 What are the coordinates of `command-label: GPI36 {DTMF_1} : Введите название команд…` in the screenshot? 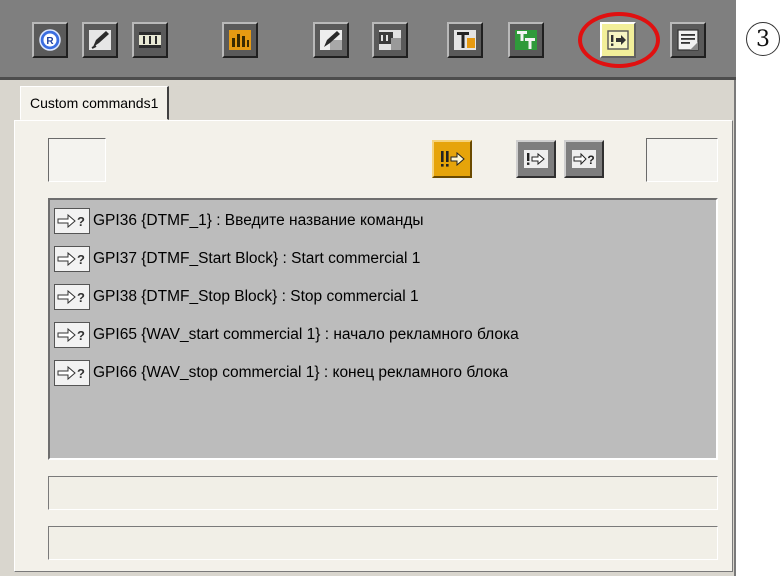 It's located at (258, 220).